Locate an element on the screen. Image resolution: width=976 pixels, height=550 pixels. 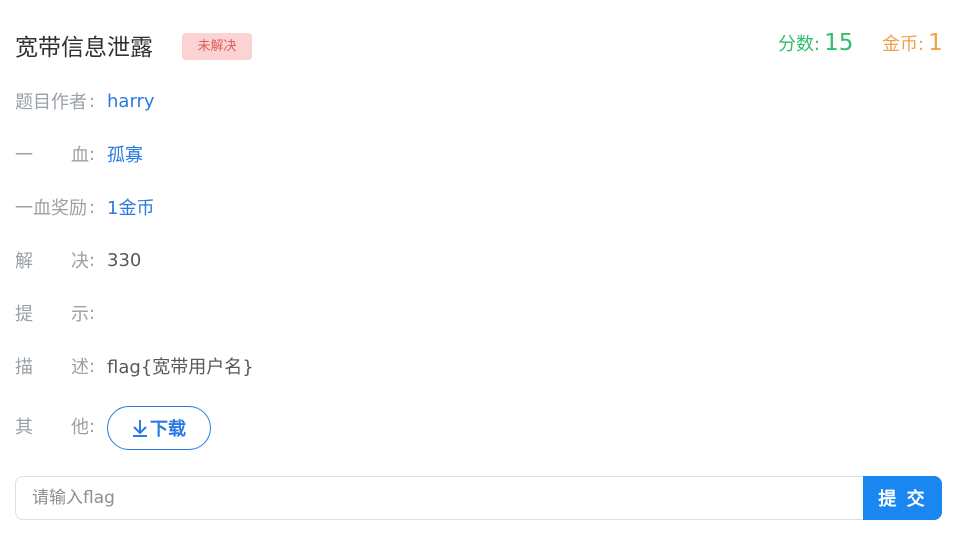
first-blood-colon: : is located at coordinates (92, 154).